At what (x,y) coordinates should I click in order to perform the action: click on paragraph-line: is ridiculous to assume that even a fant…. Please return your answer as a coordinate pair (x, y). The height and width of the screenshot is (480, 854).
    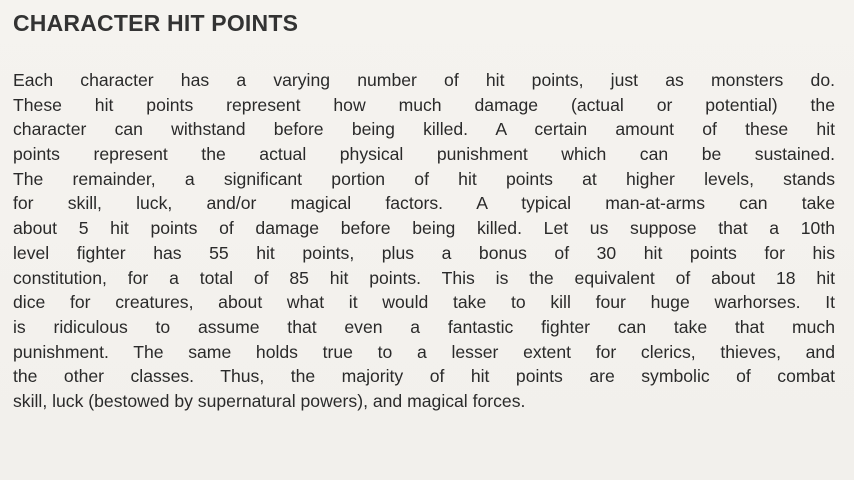
    Looking at the image, I should click on (424, 326).